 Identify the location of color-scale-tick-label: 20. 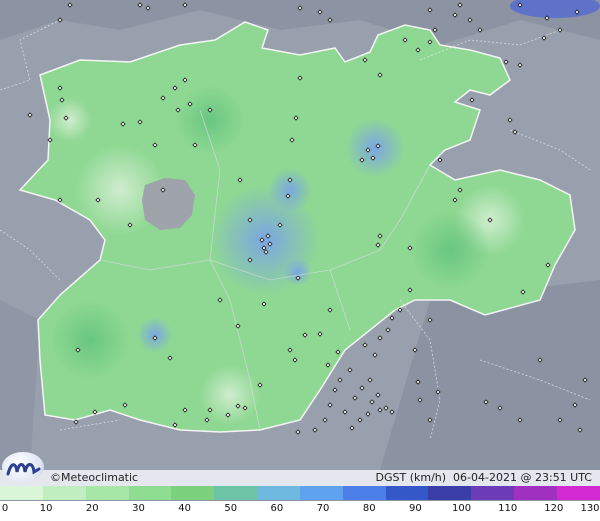
(92, 508).